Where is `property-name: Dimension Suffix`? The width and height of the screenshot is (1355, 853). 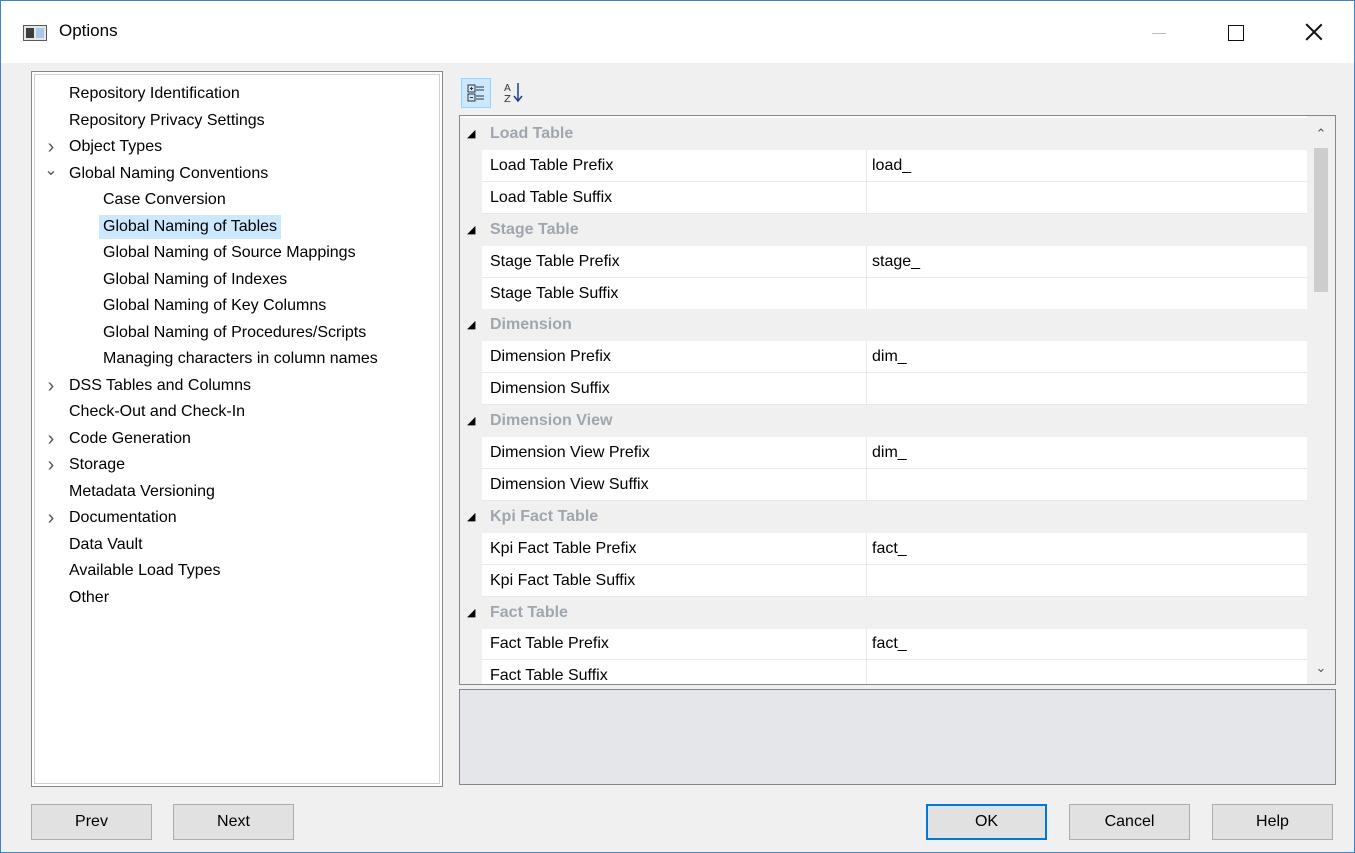 property-name: Dimension Suffix is located at coordinates (550, 389).